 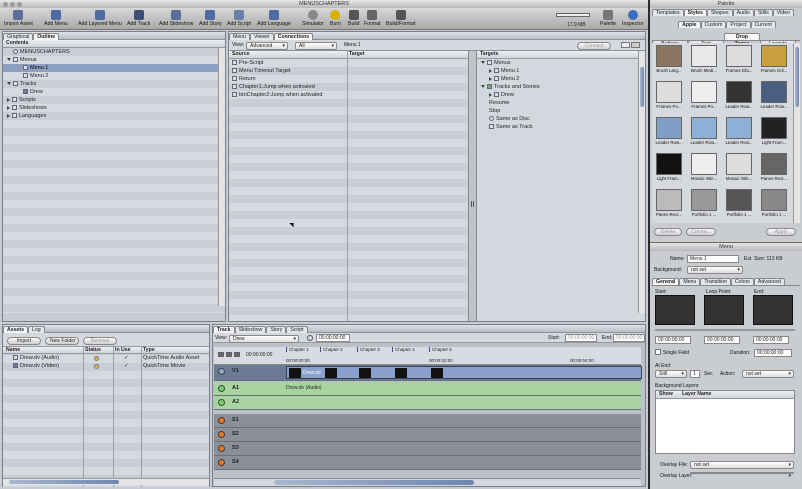 What do you see at coordinates (742, 281) in the screenshot?
I see `tab-colors: Colors` at bounding box center [742, 281].